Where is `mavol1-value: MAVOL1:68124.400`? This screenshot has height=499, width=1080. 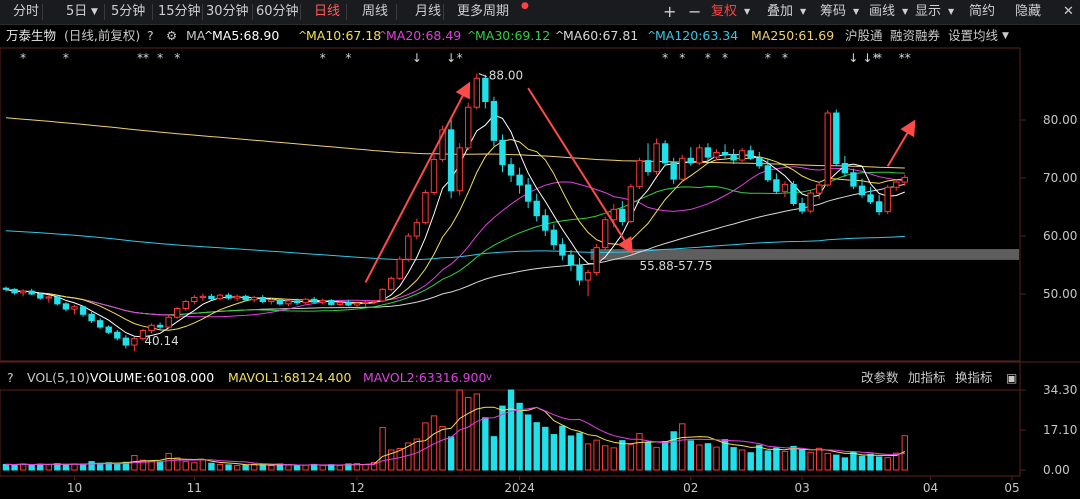 mavol1-value: MAVOL1:68124.400 is located at coordinates (290, 377).